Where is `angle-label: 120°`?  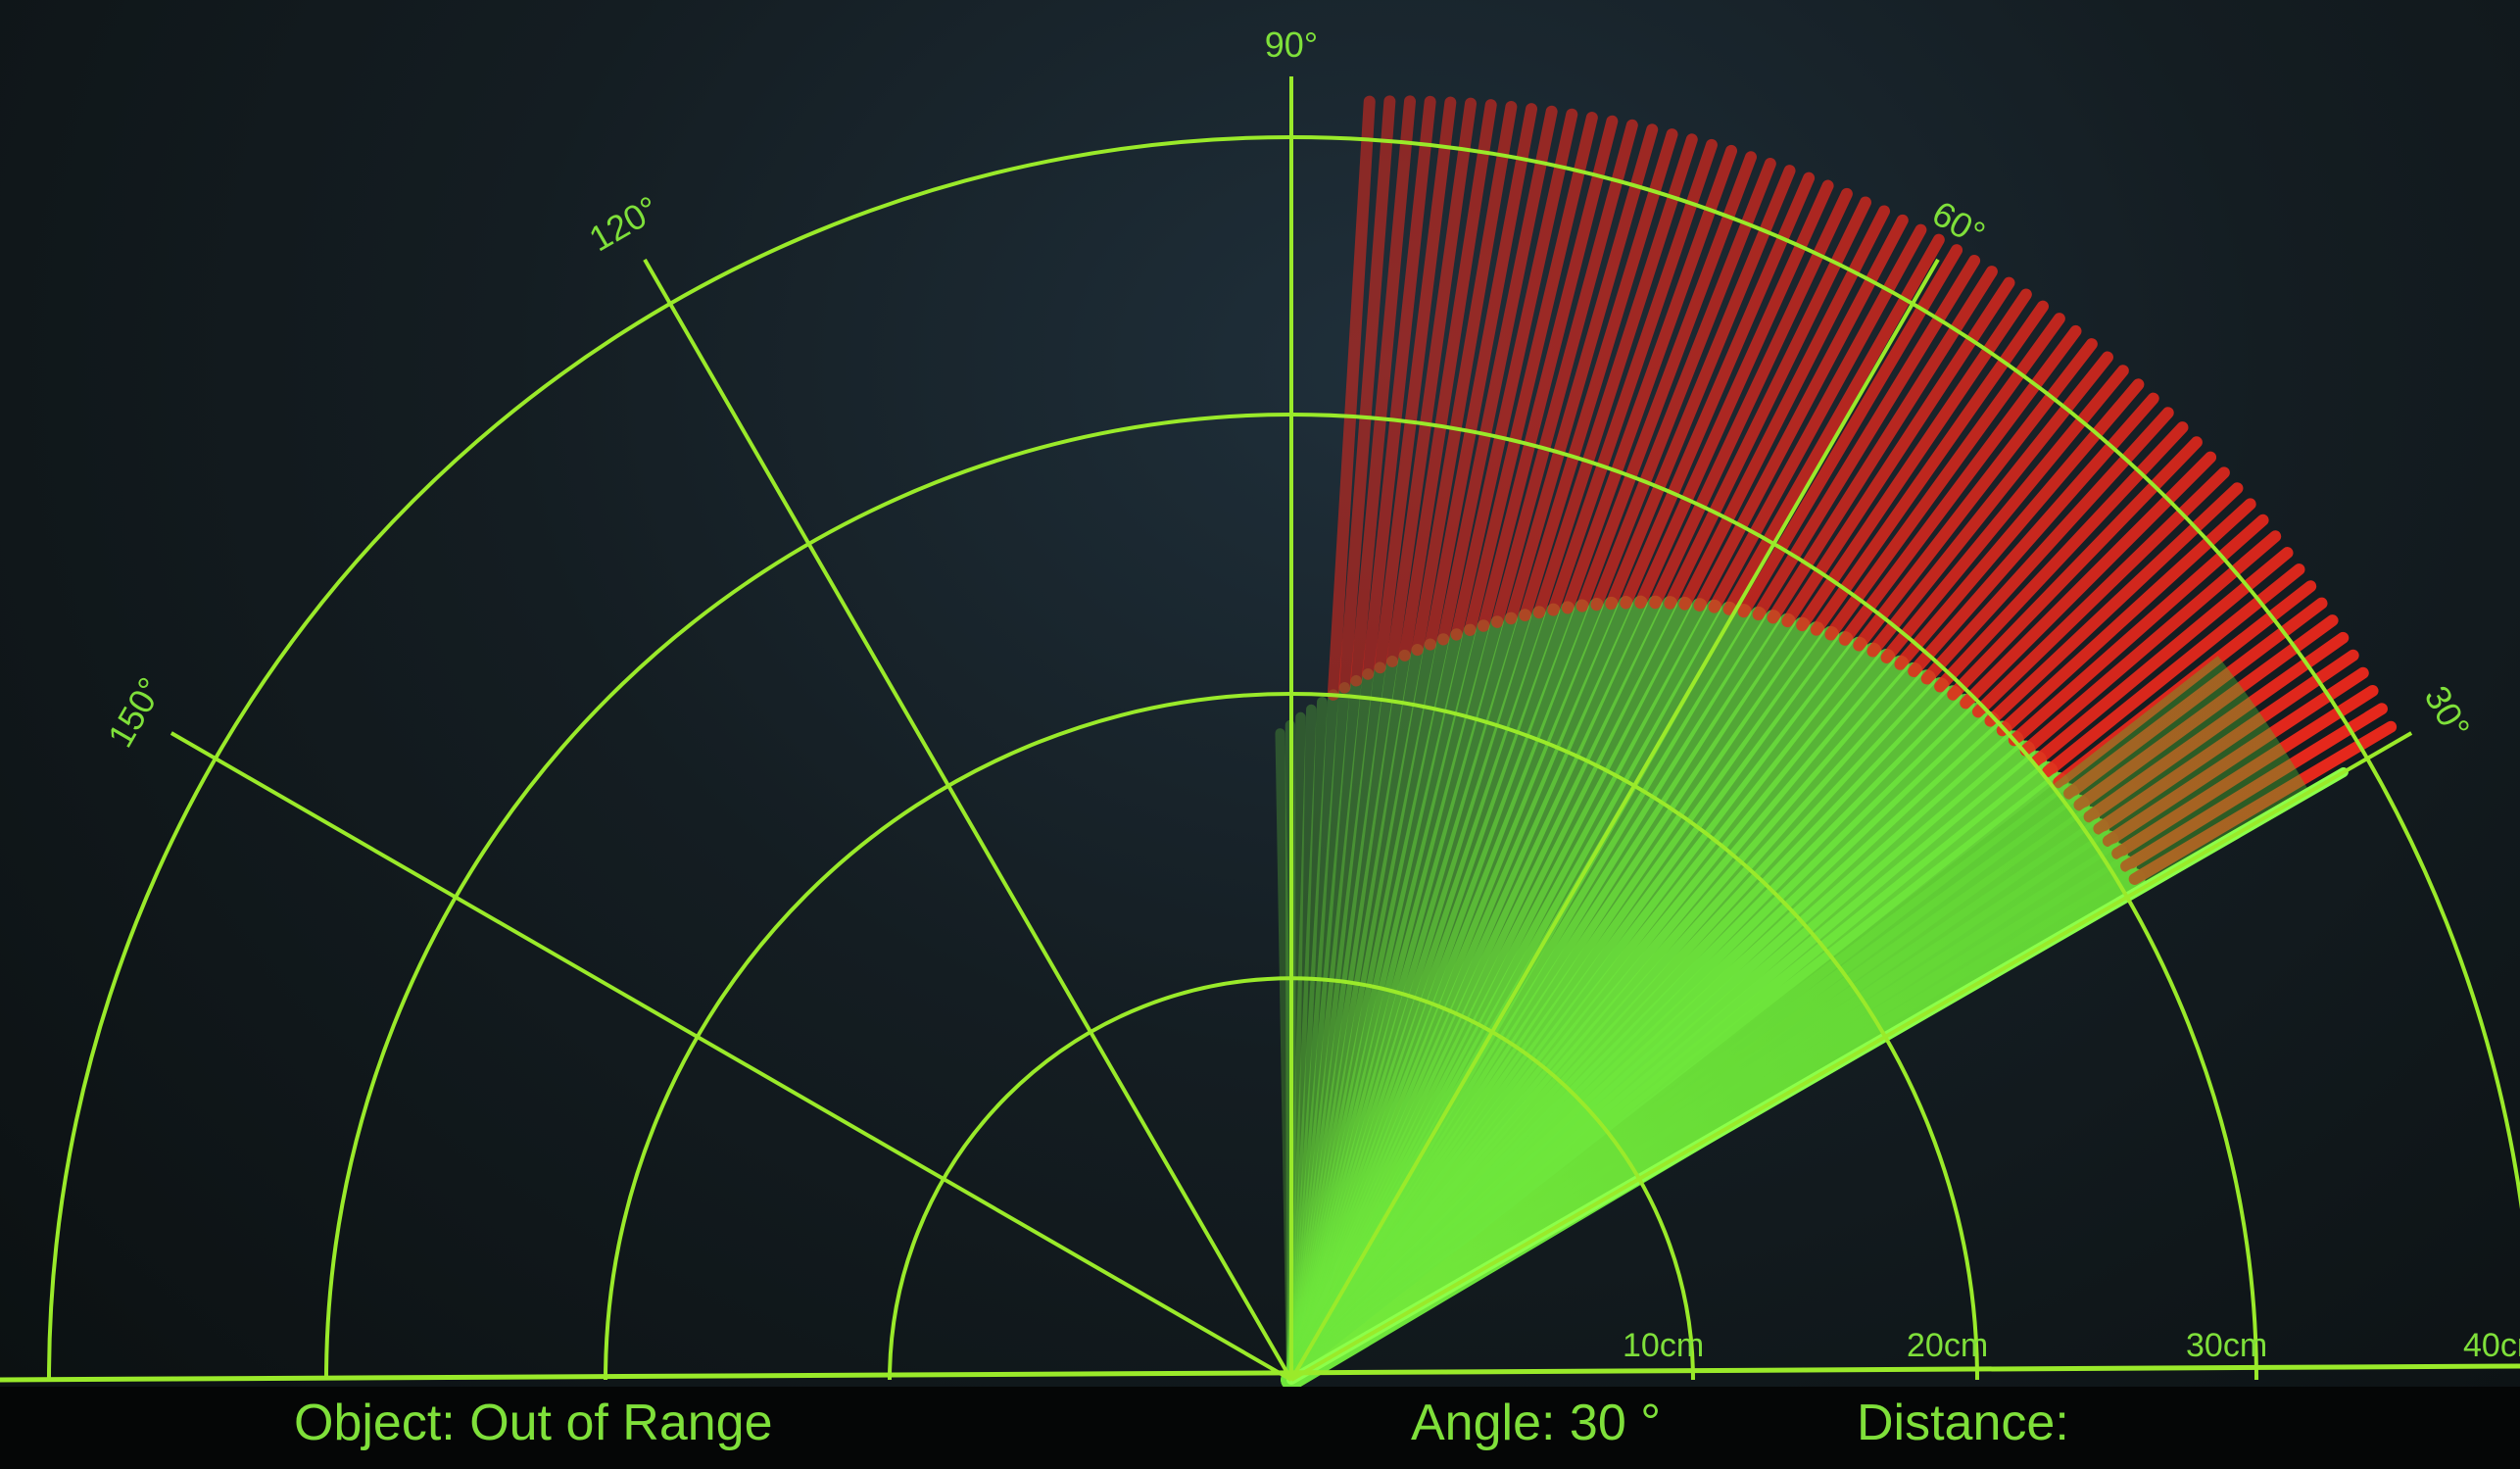
angle-label: 120° is located at coordinates (623, 224).